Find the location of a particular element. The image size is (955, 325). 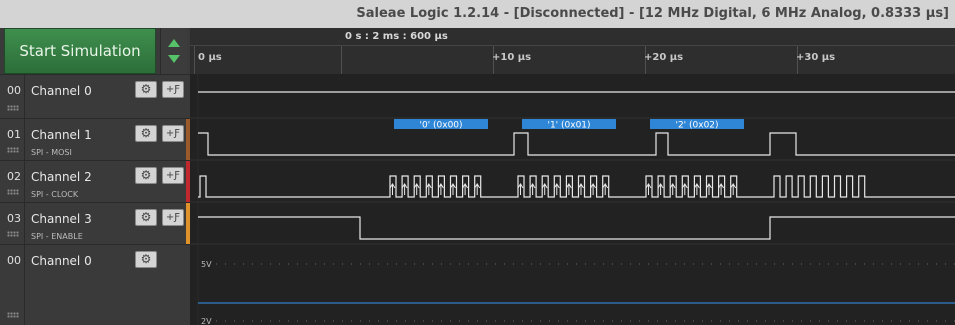

channel-number: 01 is located at coordinates (14, 134).